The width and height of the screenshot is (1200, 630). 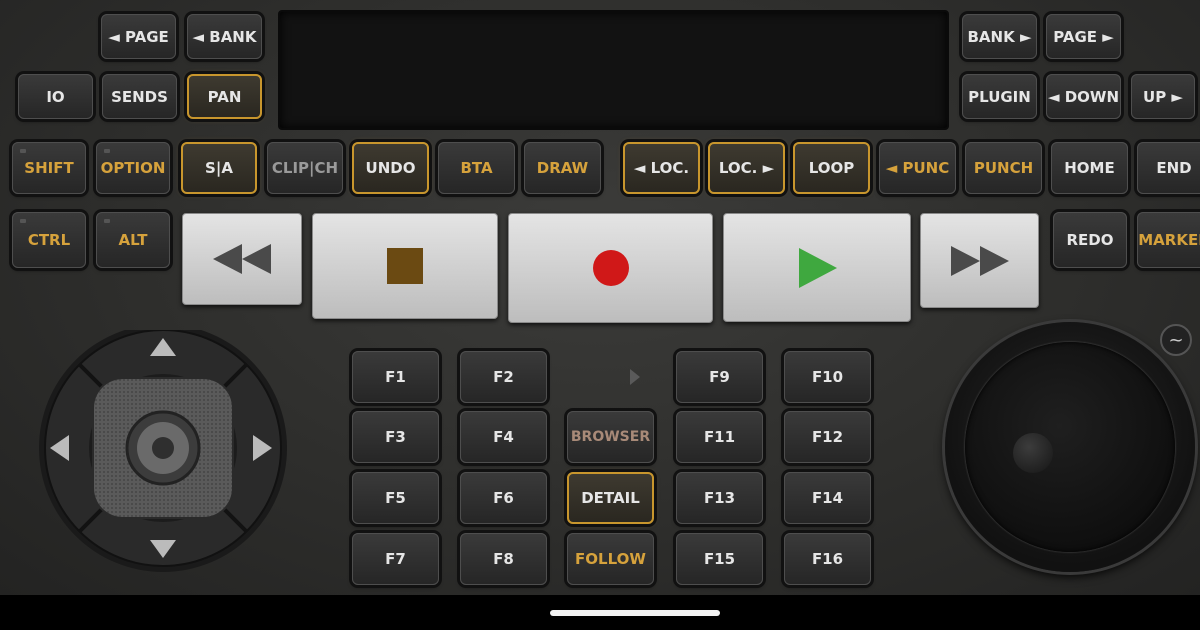 I want to click on f8-label: F8, so click(x=503, y=559).